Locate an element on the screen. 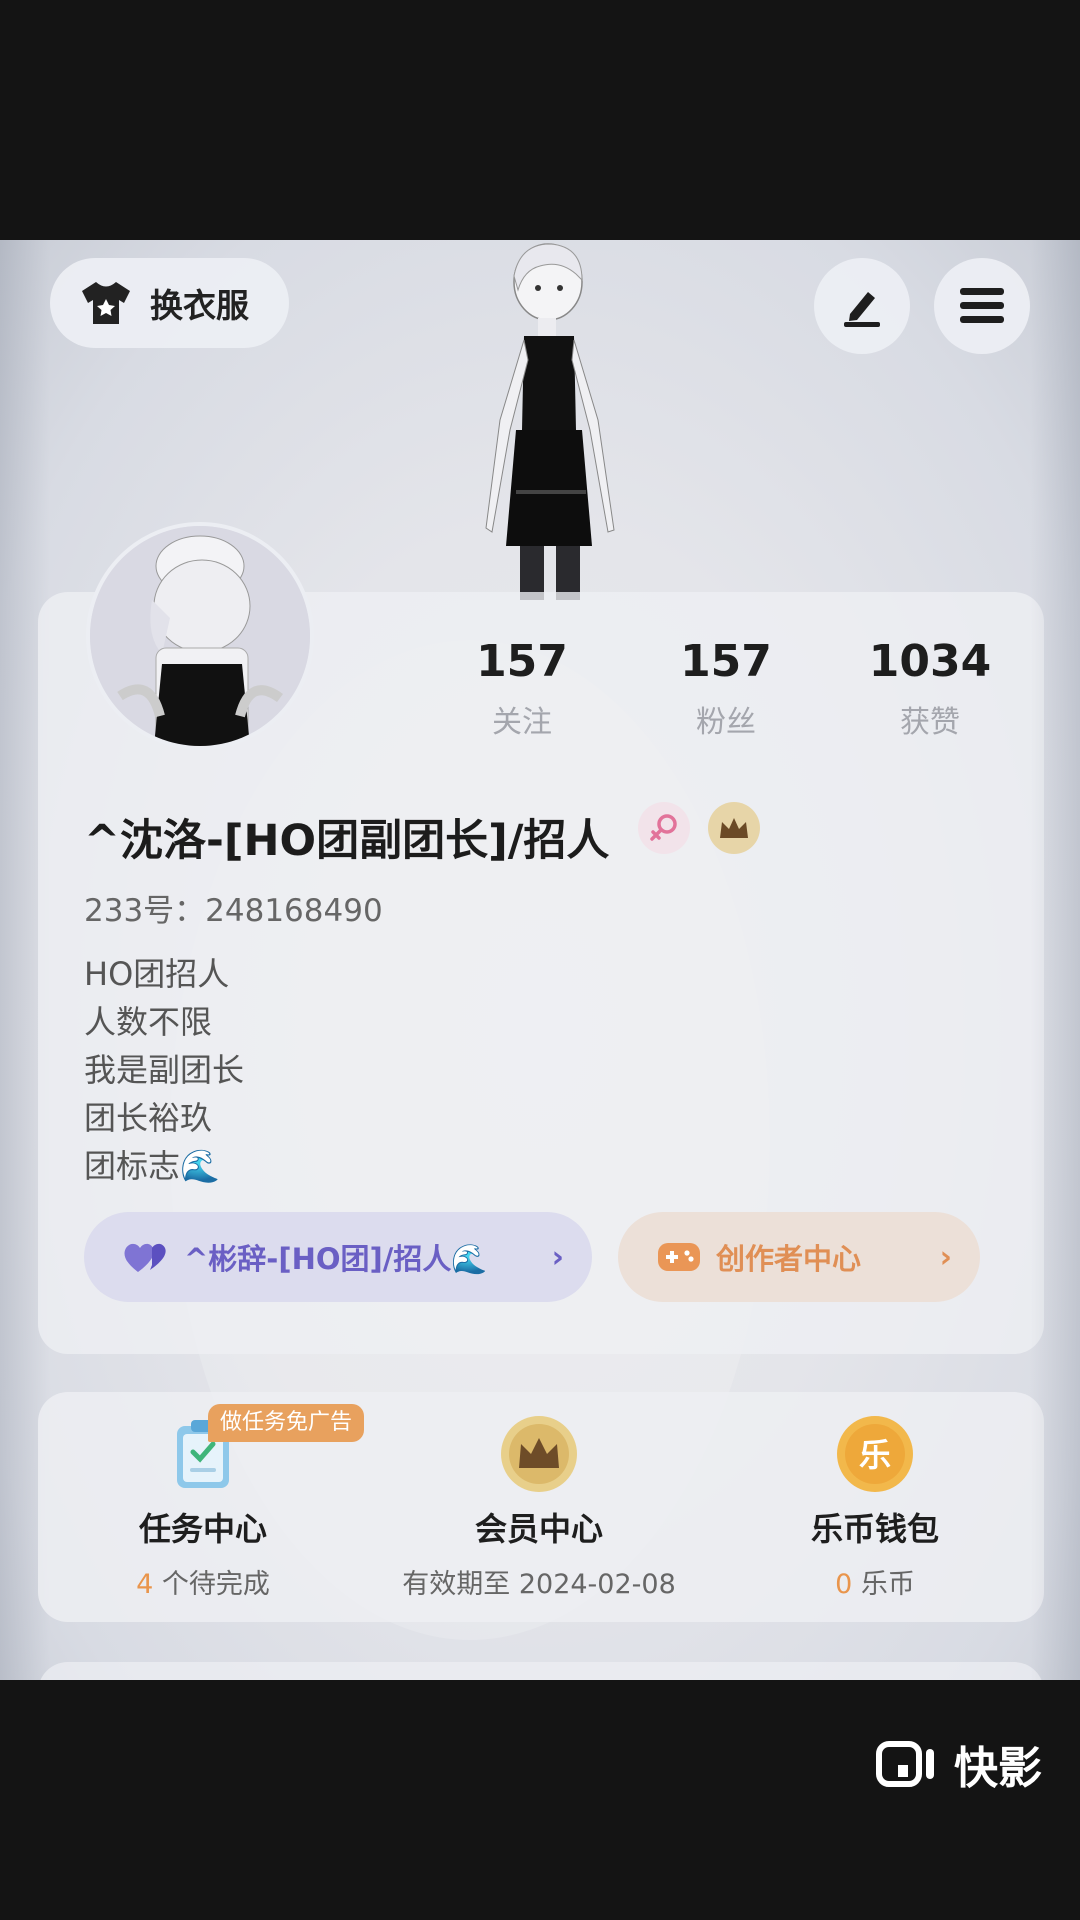 This screenshot has height=1920, width=1080. wallet-subtitle: 0 乐币 is located at coordinates (875, 1581).